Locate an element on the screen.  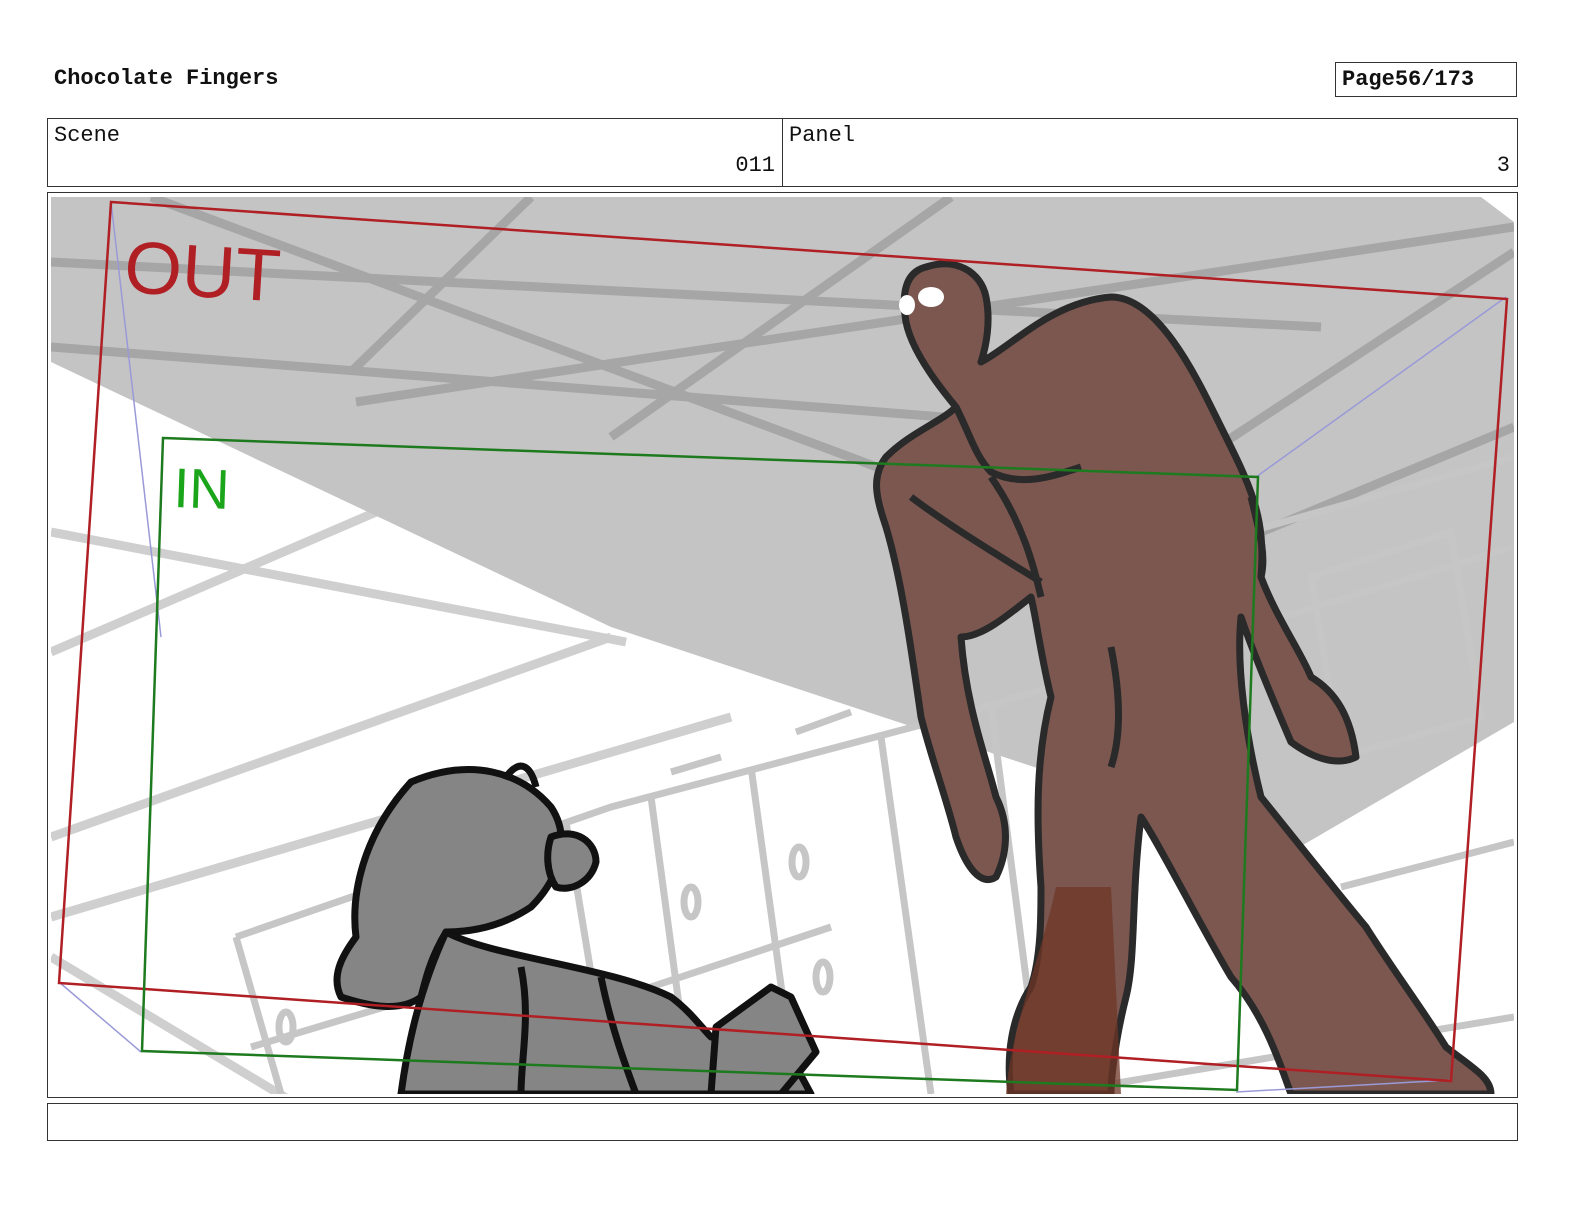
panel-cell: Panel 3 is located at coordinates (1149, 152).